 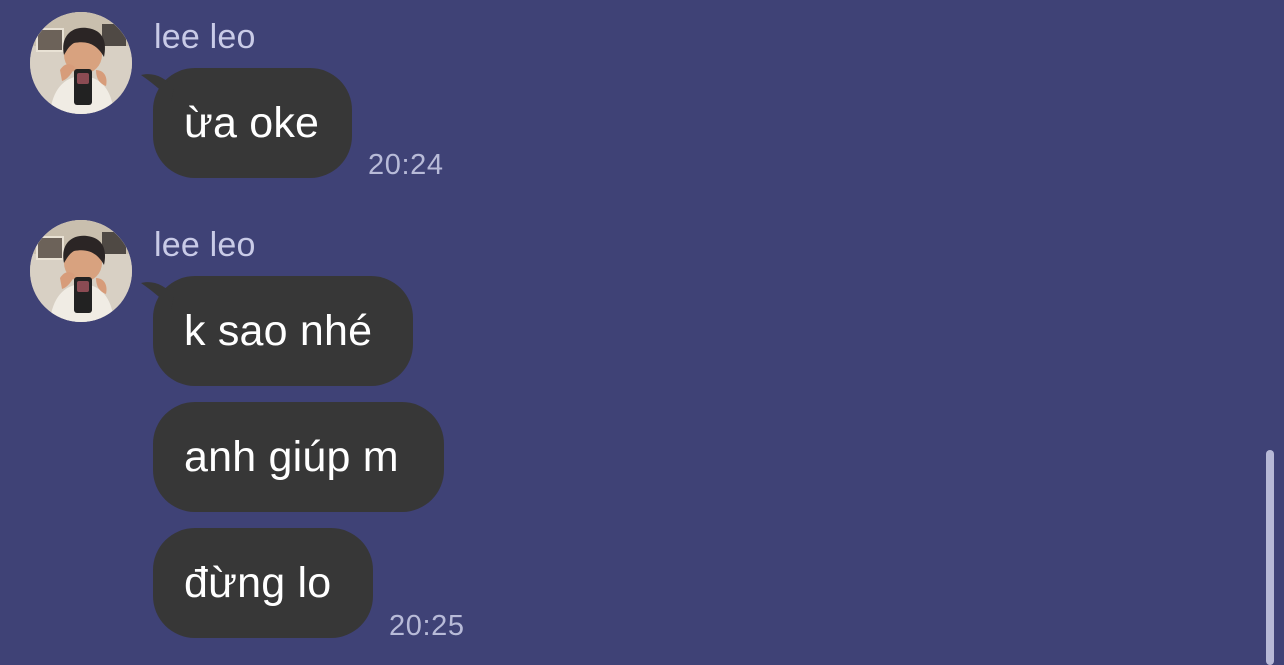 I want to click on message-bubble: đừng lo, so click(x=263, y=583).